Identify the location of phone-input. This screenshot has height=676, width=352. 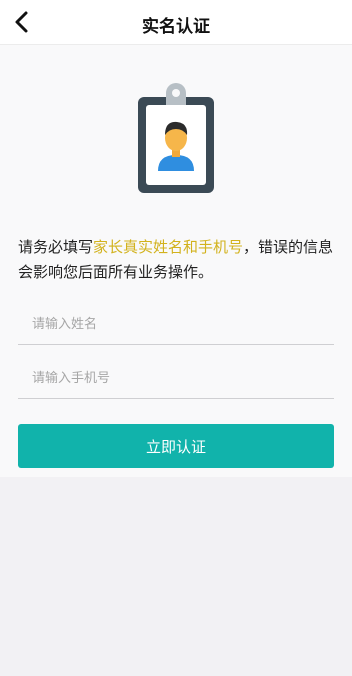
(176, 378).